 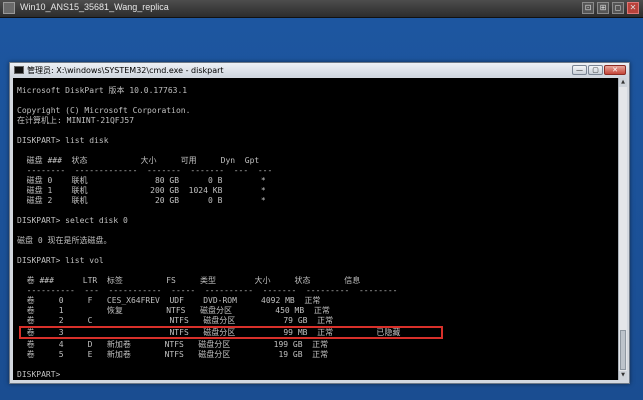 I want to click on console-scrollbar: ▲ ▼, so click(x=622, y=229).